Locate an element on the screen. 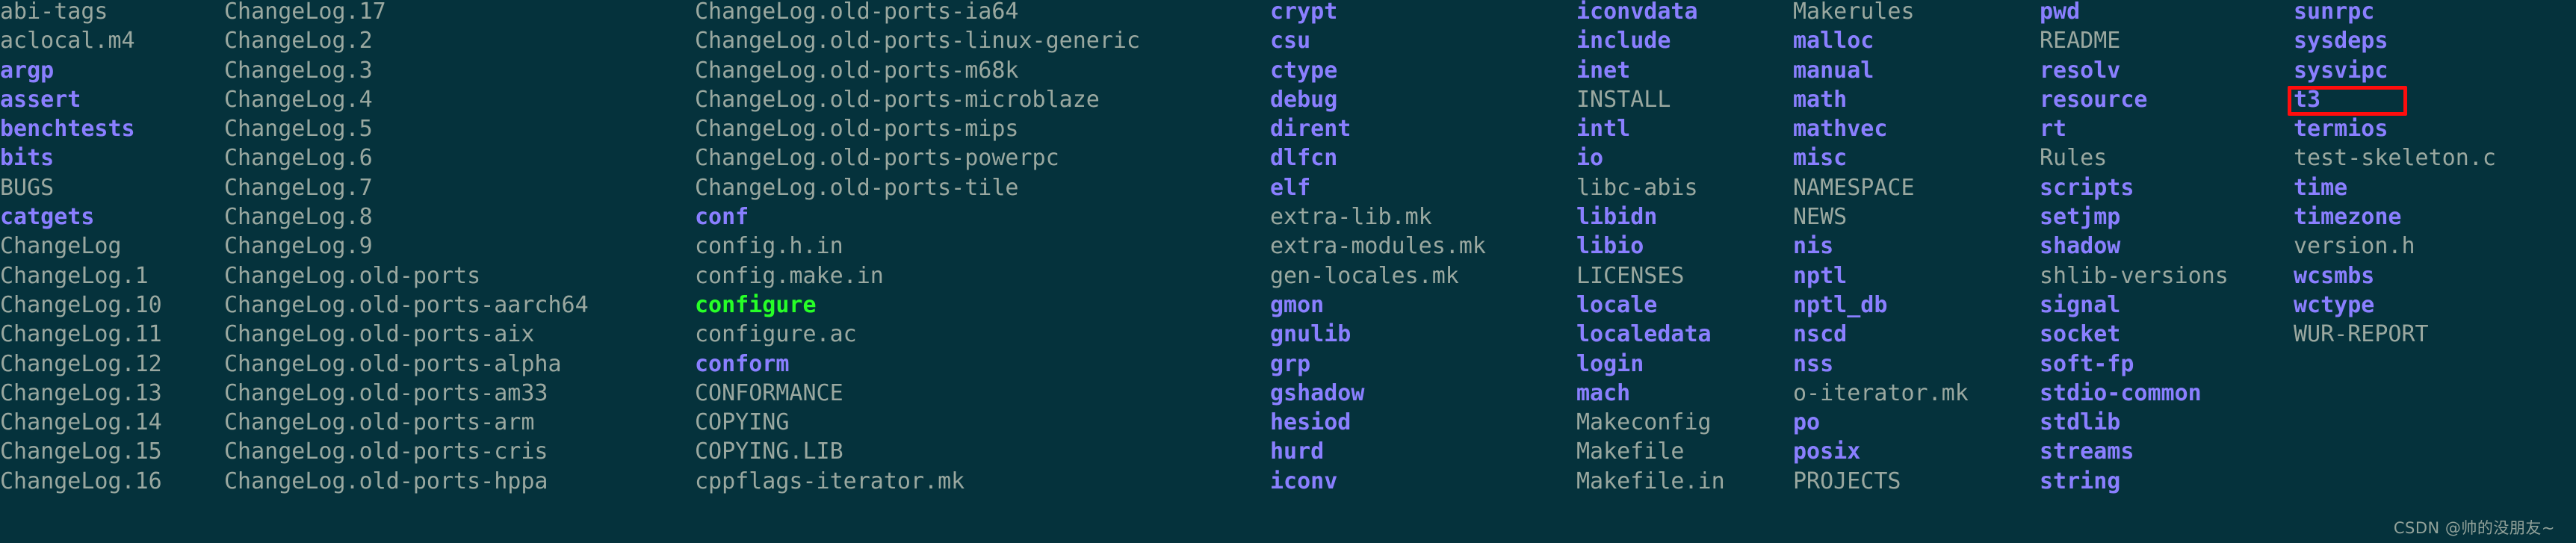 The height and width of the screenshot is (543, 2576). file-entry: INSTALL is located at coordinates (1684, 99).